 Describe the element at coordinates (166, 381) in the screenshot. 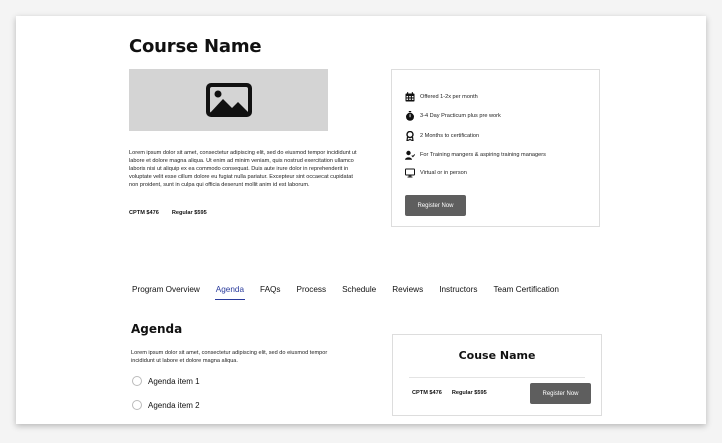

I see `agenda-item: Agenda item 1` at that location.